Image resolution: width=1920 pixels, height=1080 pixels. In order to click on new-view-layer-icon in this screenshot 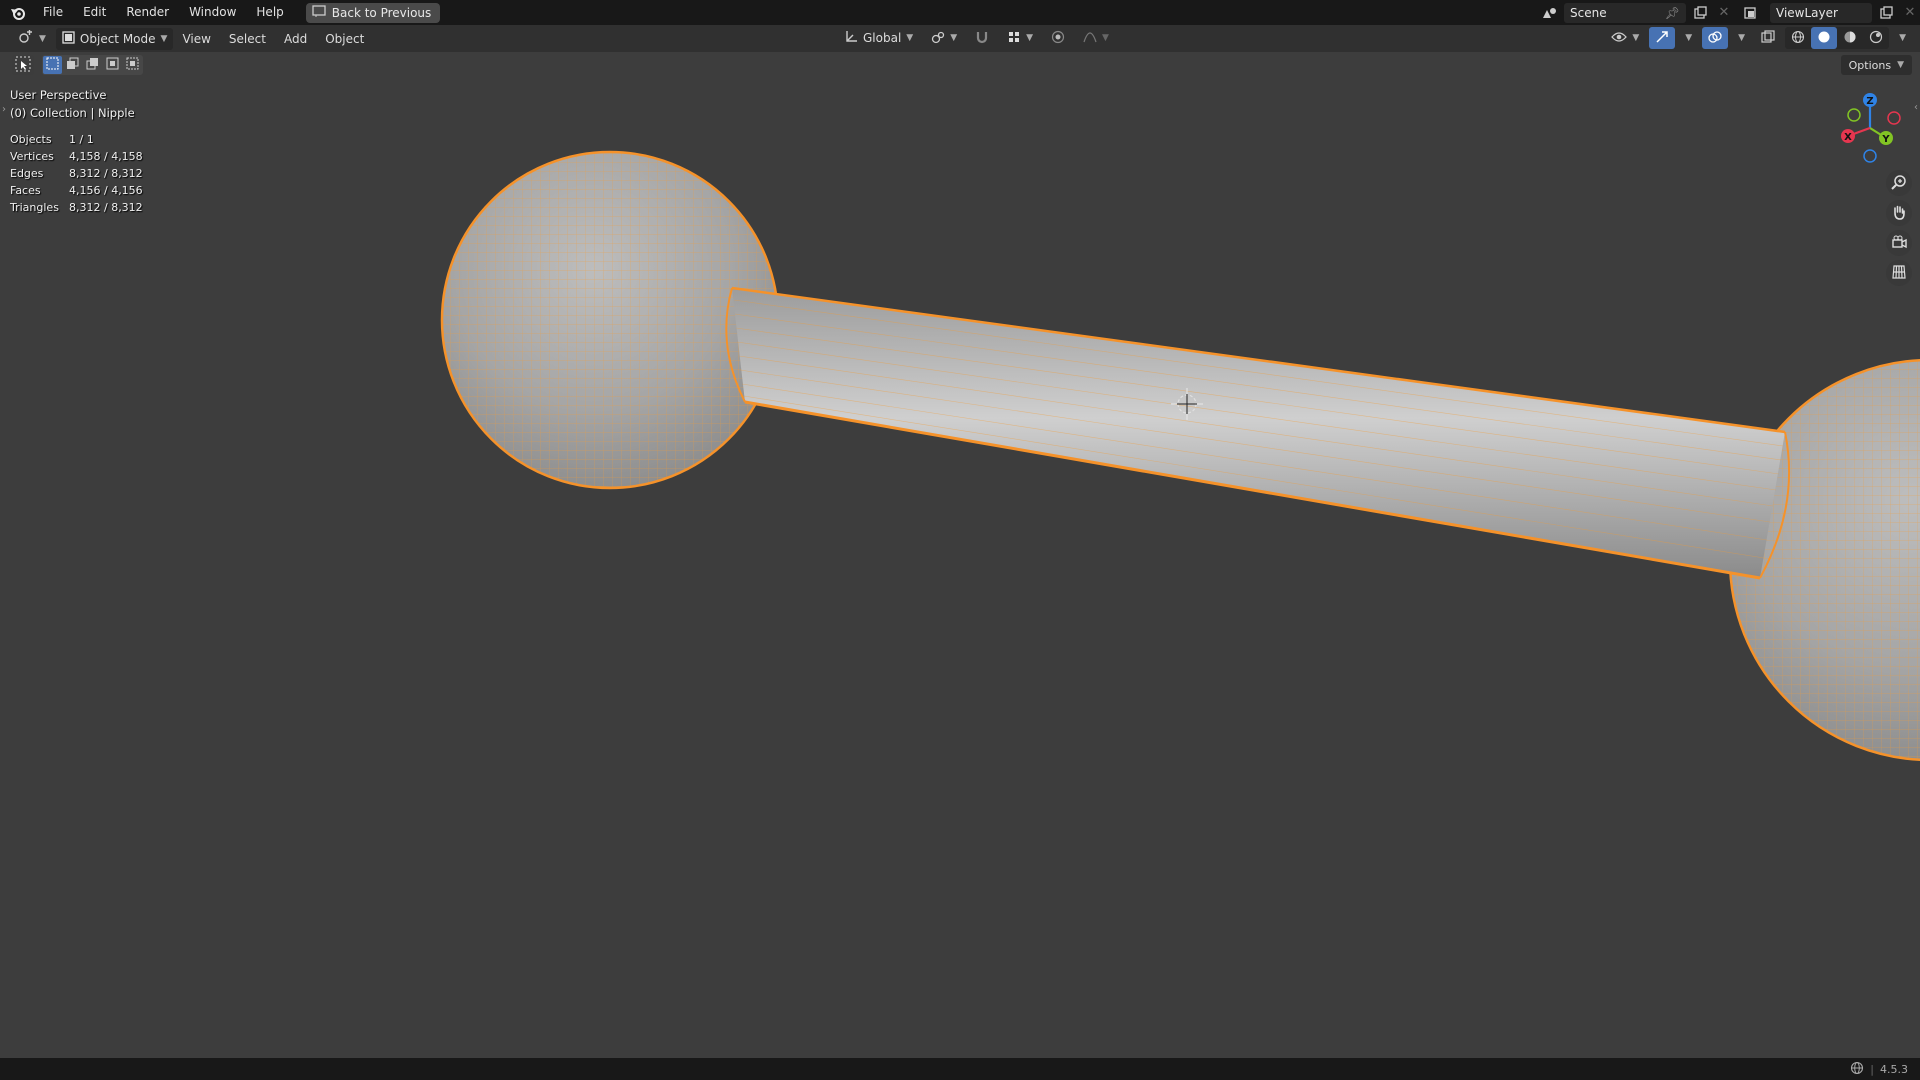, I will do `click(1886, 13)`.